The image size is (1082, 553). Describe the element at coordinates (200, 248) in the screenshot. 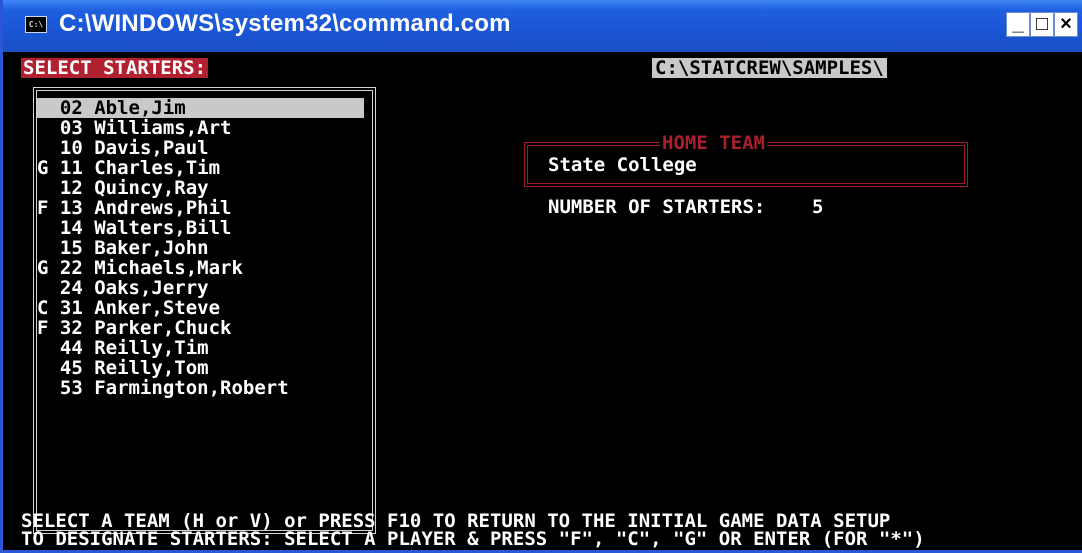

I see `player-list-item: 15 Baker,John` at that location.